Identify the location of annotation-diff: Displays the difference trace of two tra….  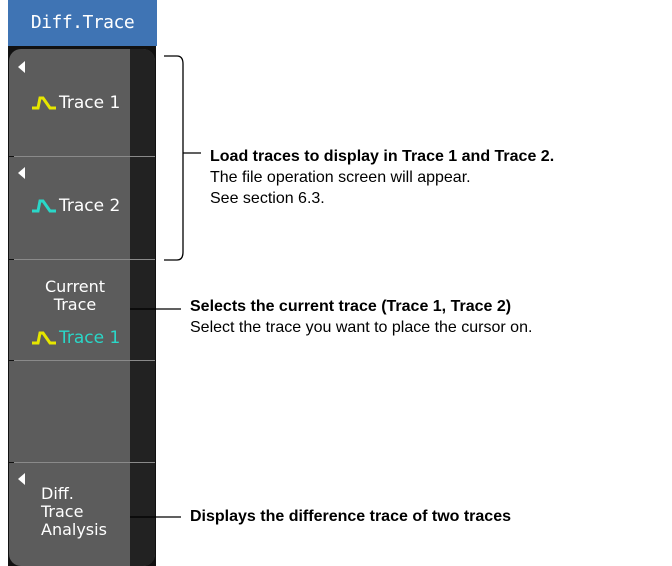
(350, 516).